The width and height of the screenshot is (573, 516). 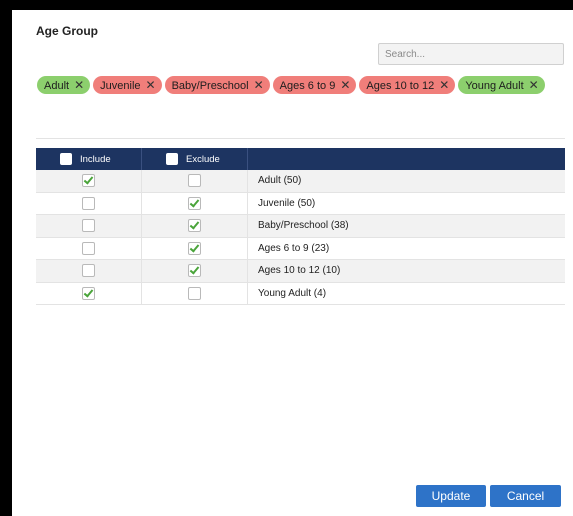 I want to click on filter-chip: Young Adult ✕, so click(x=501, y=85).